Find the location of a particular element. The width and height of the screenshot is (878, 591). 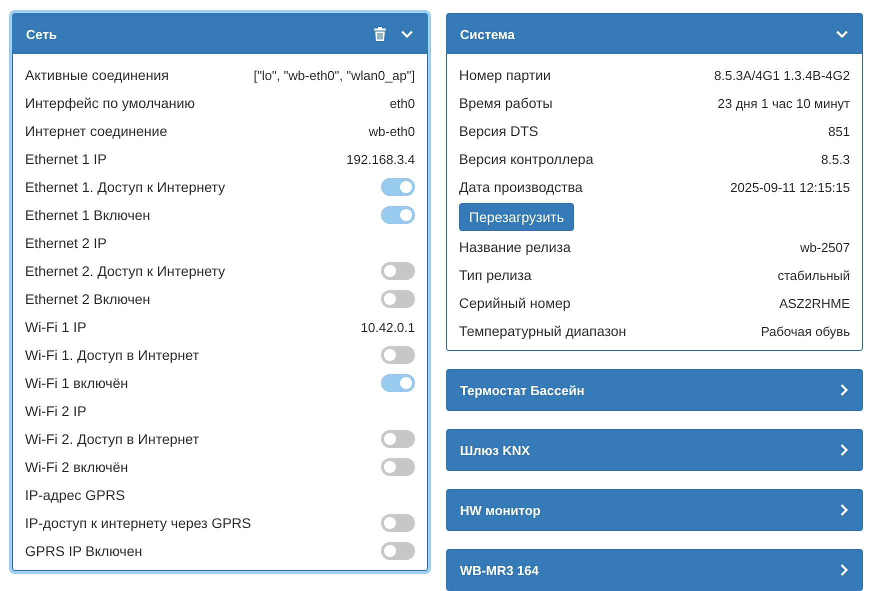

property-label: Ethernet 1. Доступ к Интернету is located at coordinates (125, 187).